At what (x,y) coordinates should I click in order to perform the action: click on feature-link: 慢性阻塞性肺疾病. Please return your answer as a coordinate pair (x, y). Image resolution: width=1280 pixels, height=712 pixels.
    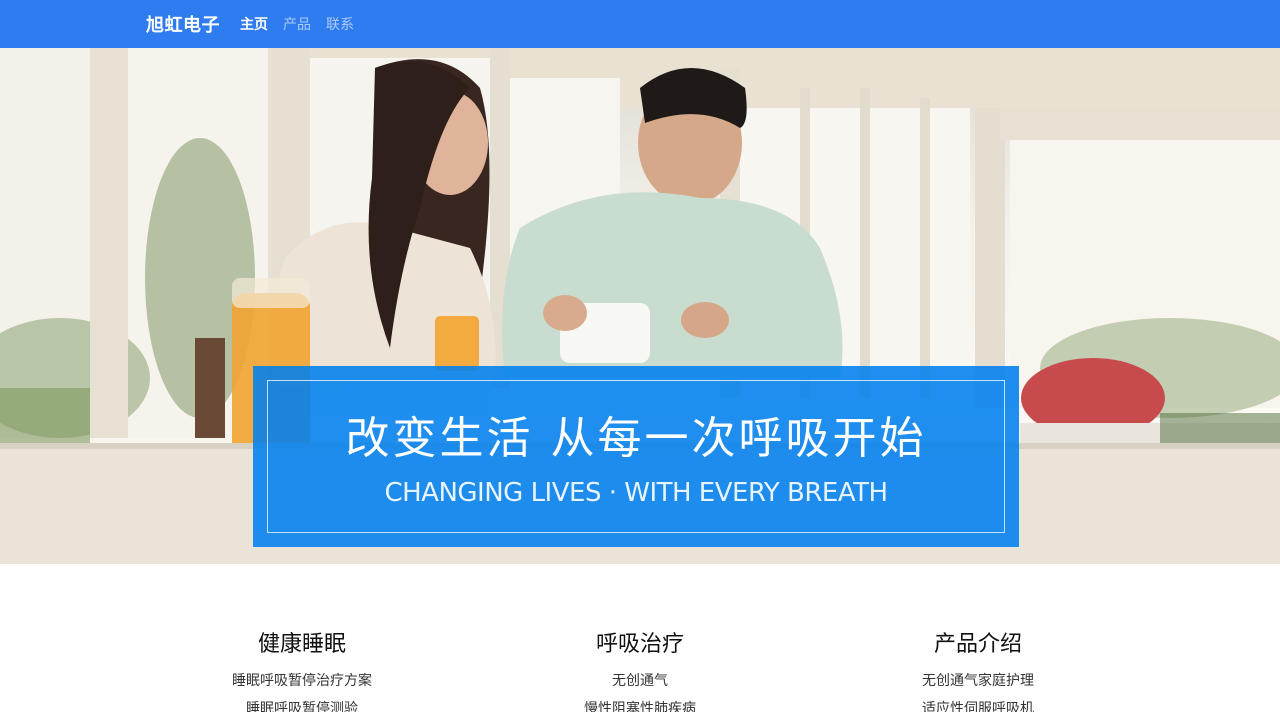
    Looking at the image, I should click on (640, 703).